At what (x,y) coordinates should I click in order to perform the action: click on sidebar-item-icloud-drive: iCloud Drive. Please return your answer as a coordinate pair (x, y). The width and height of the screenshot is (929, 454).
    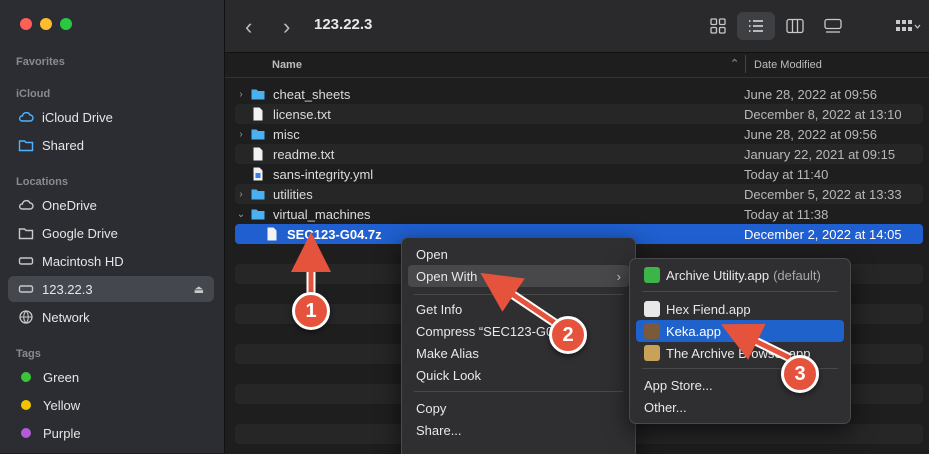
    Looking at the image, I should click on (111, 117).